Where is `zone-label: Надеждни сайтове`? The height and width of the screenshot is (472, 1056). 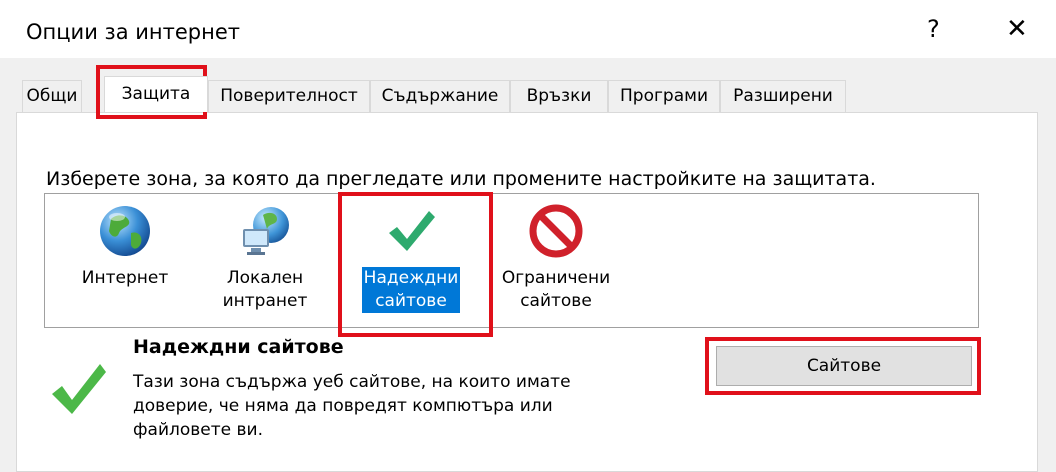 zone-label: Надеждни сайтове is located at coordinates (411, 290).